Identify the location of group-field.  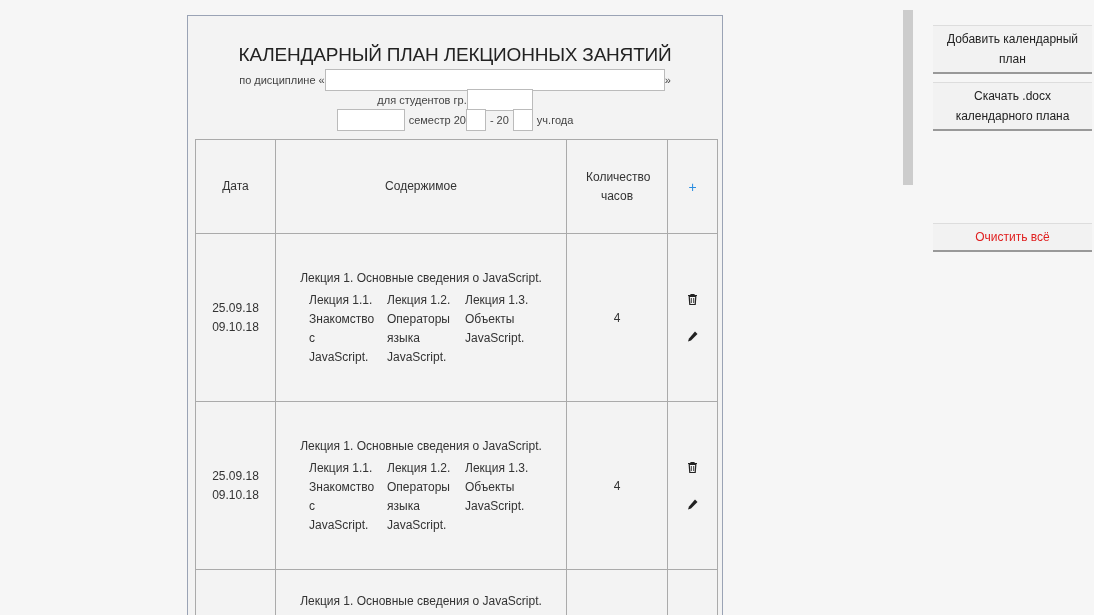
(499, 100).